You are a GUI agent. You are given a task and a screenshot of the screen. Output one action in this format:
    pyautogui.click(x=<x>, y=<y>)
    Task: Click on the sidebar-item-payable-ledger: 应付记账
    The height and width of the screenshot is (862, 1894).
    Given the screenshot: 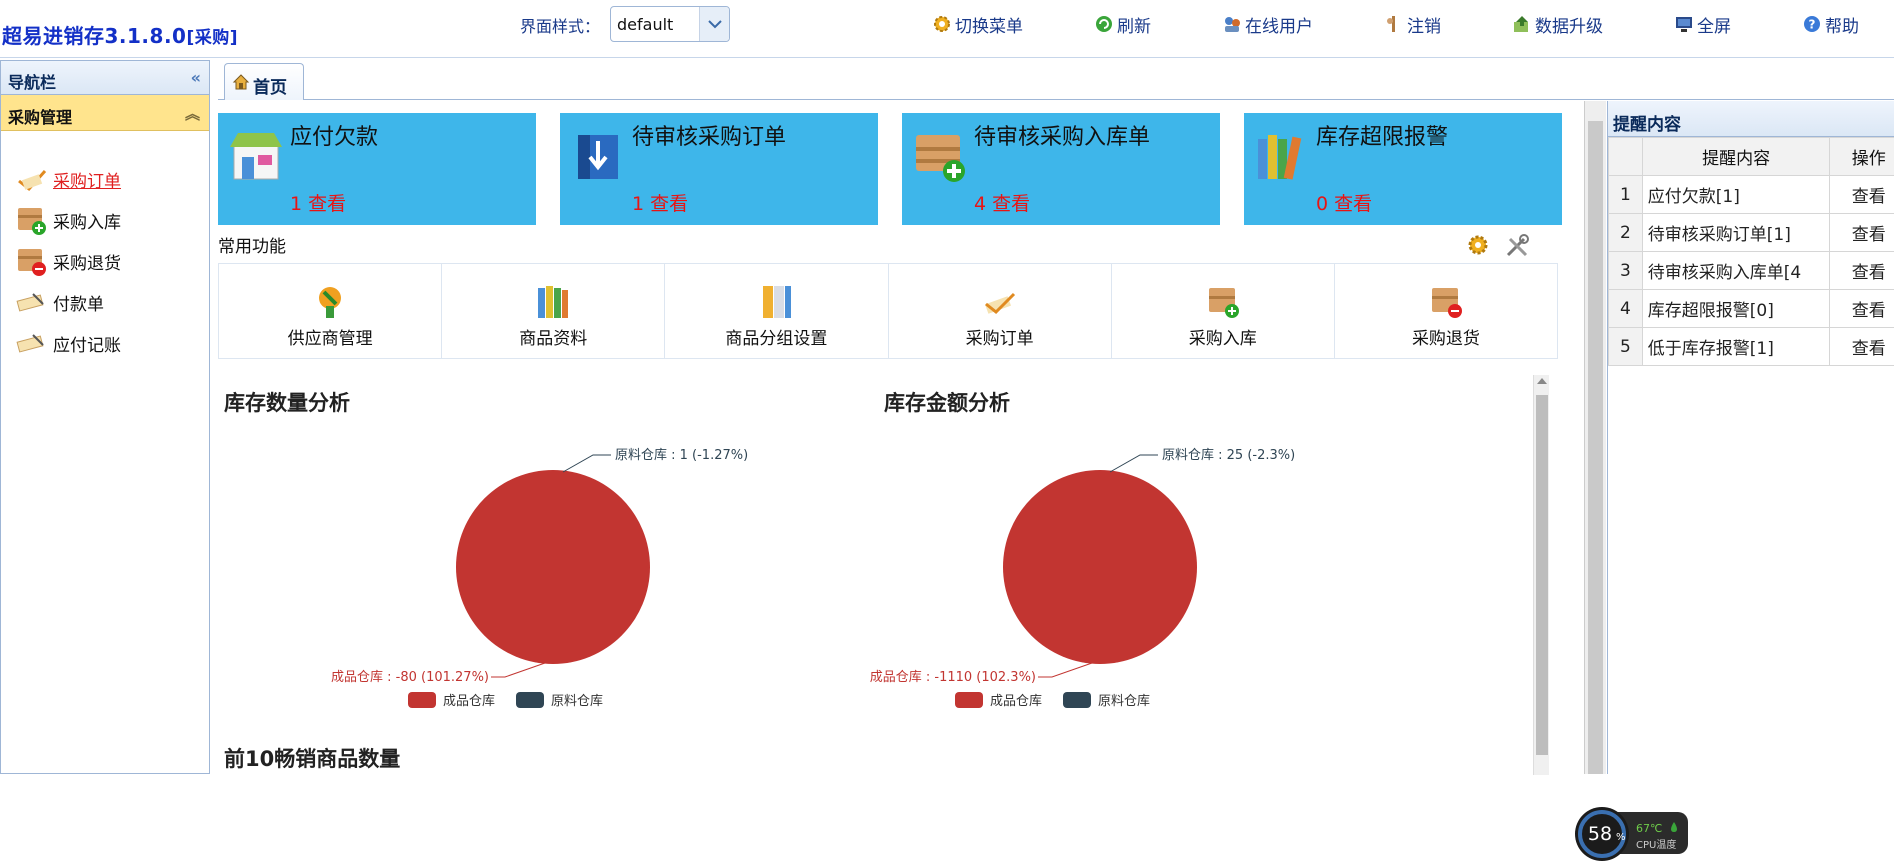 What is the action you would take?
    pyautogui.click(x=68, y=343)
    